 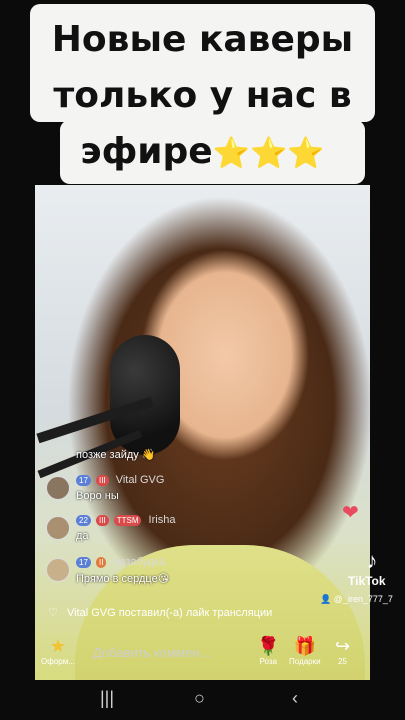 I want to click on caption-line-2: только у нас в, so click(x=202, y=95).